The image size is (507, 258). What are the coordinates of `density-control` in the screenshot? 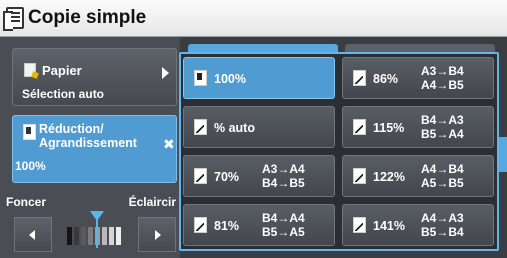 It's located at (95, 231).